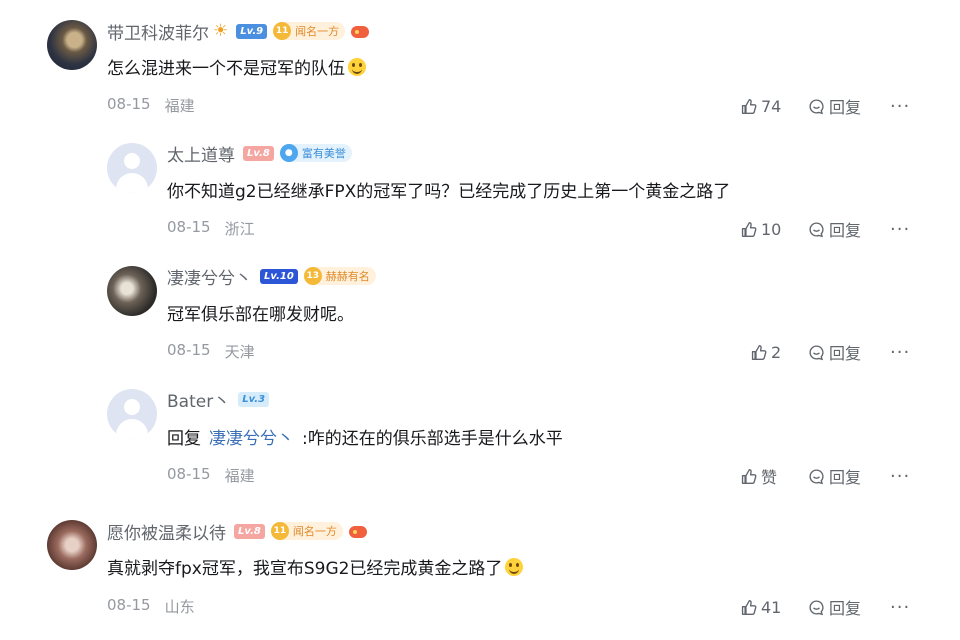 The height and width of the screenshot is (640, 960). What do you see at coordinates (312, 276) in the screenshot?
I see `medal-coin-icon: 13` at bounding box center [312, 276].